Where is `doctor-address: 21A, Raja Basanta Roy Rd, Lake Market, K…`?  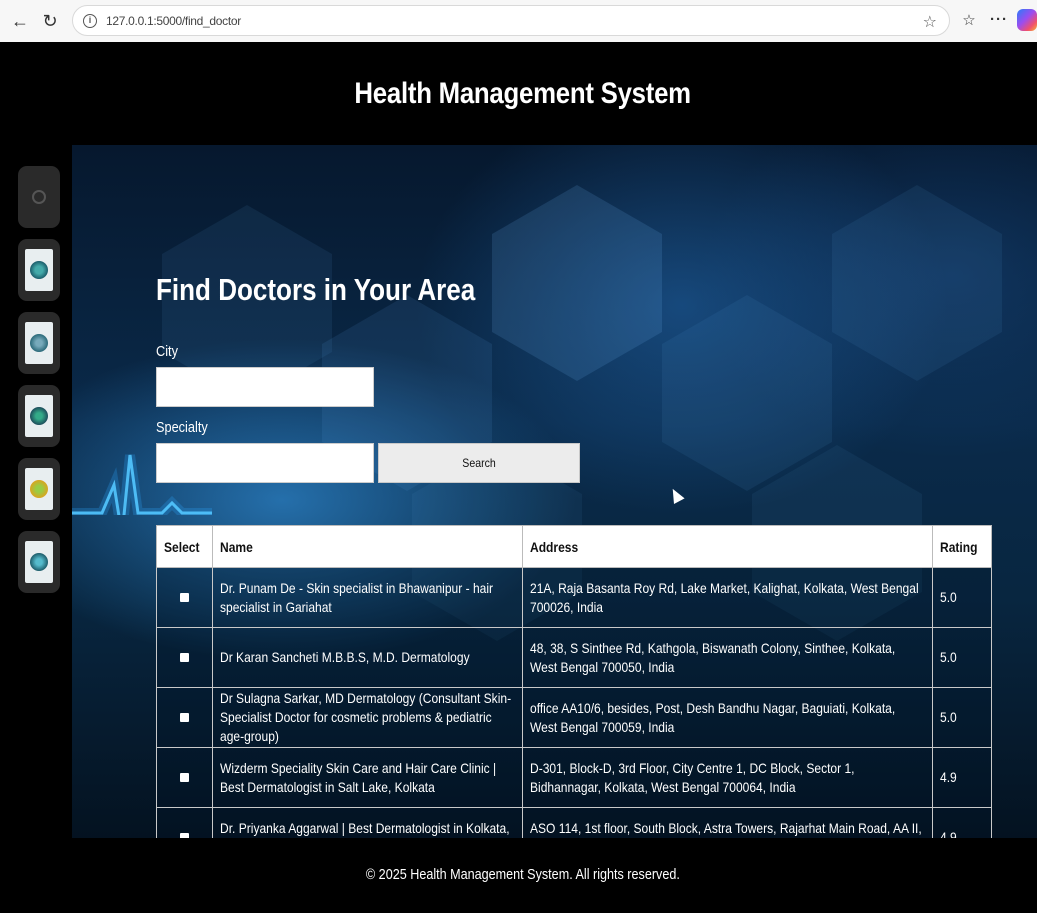 doctor-address: 21A, Raja Basanta Roy Rd, Lake Market, K… is located at coordinates (724, 597).